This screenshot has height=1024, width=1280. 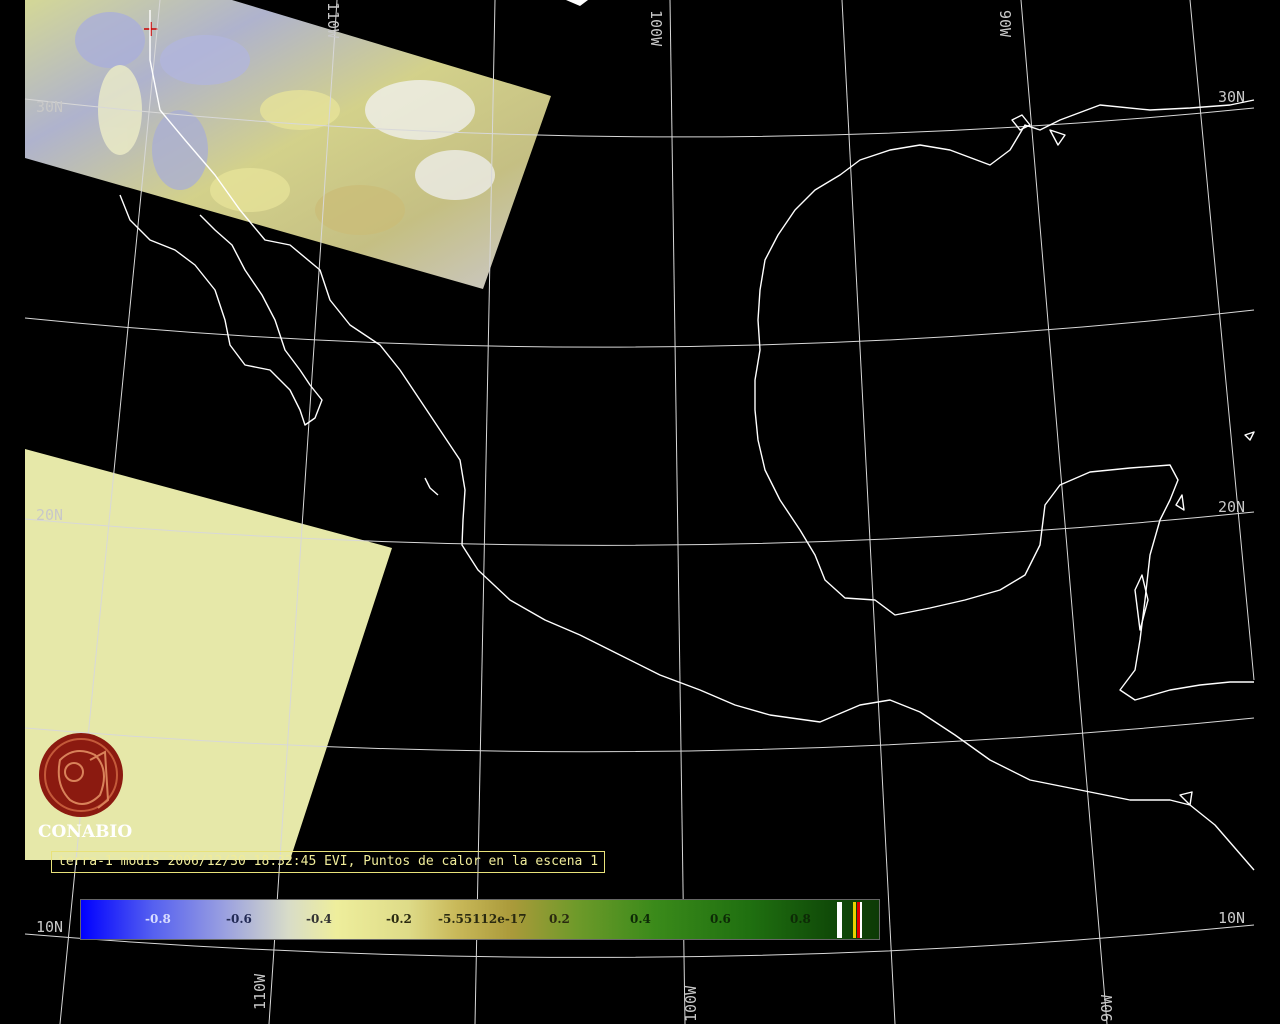 What do you see at coordinates (640, 919) in the screenshot?
I see `colorbar-tick: 0.4` at bounding box center [640, 919].